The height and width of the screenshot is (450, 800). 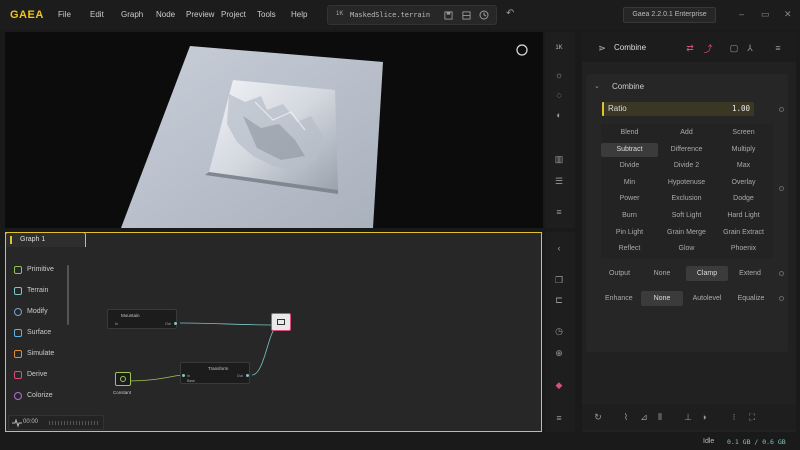 What do you see at coordinates (629, 233) in the screenshot?
I see `blend-mode-pin-light: Pin Light` at bounding box center [629, 233].